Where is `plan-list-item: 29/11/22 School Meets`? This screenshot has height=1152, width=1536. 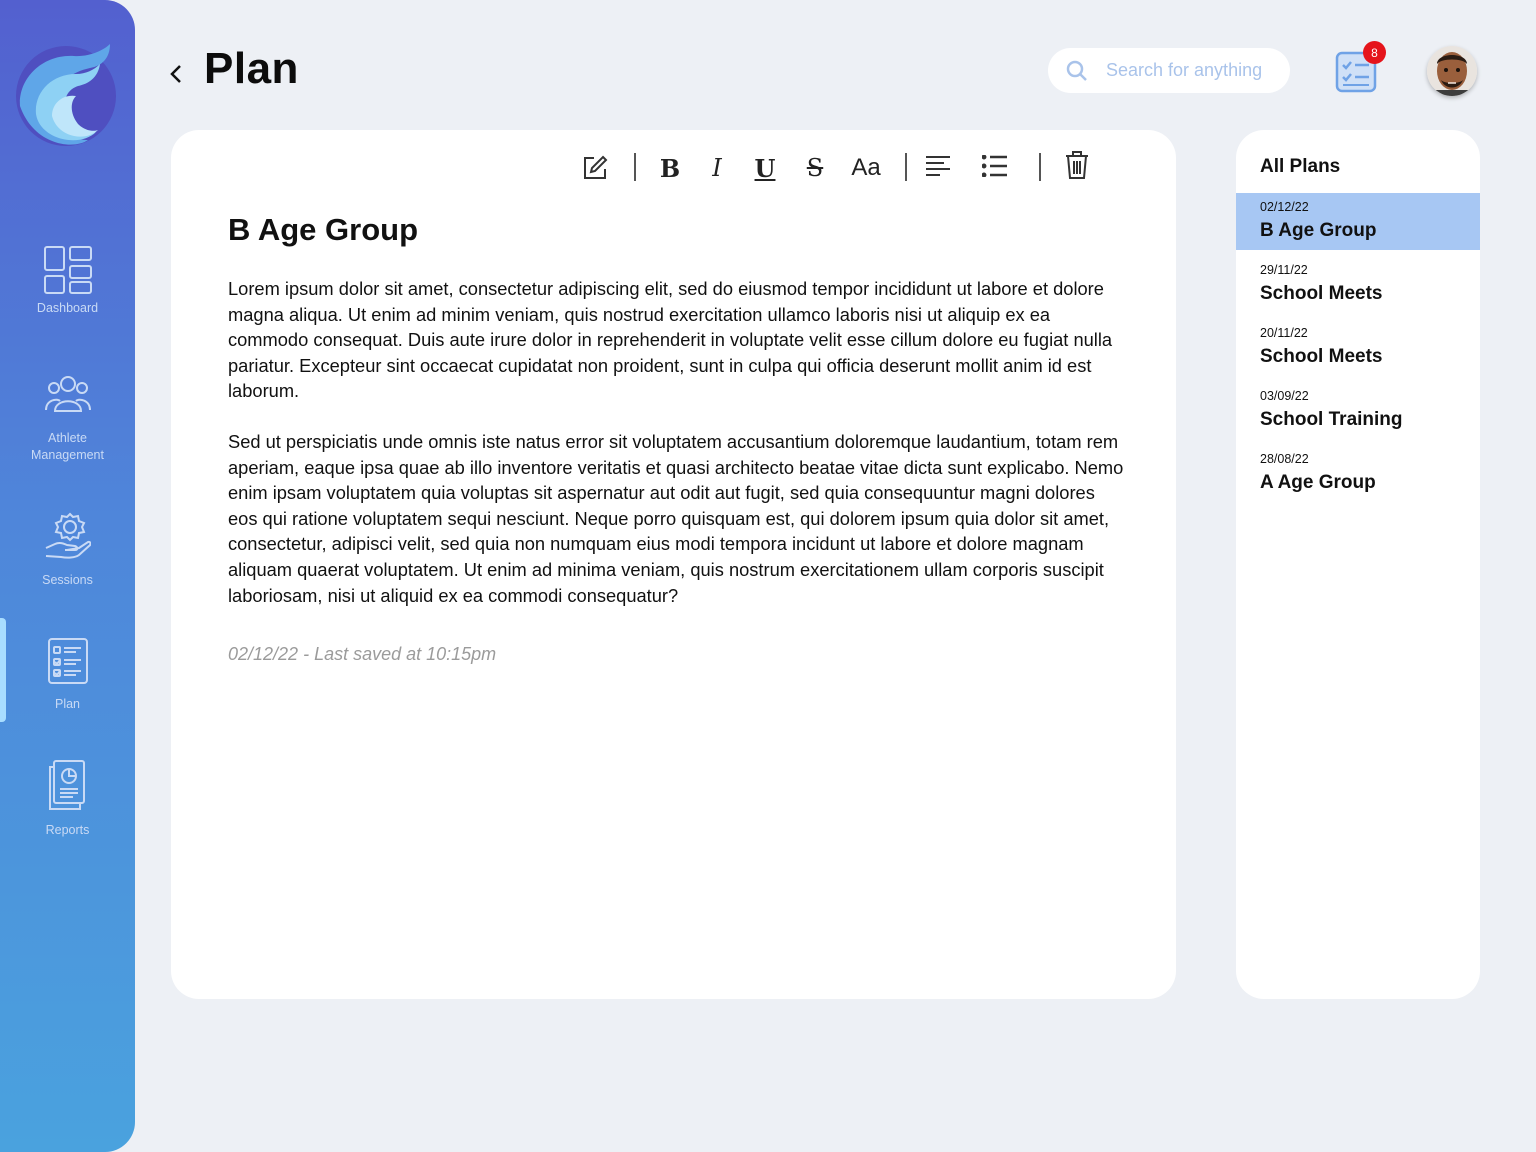
plan-list-item: 29/11/22 School Meets is located at coordinates (1358, 284).